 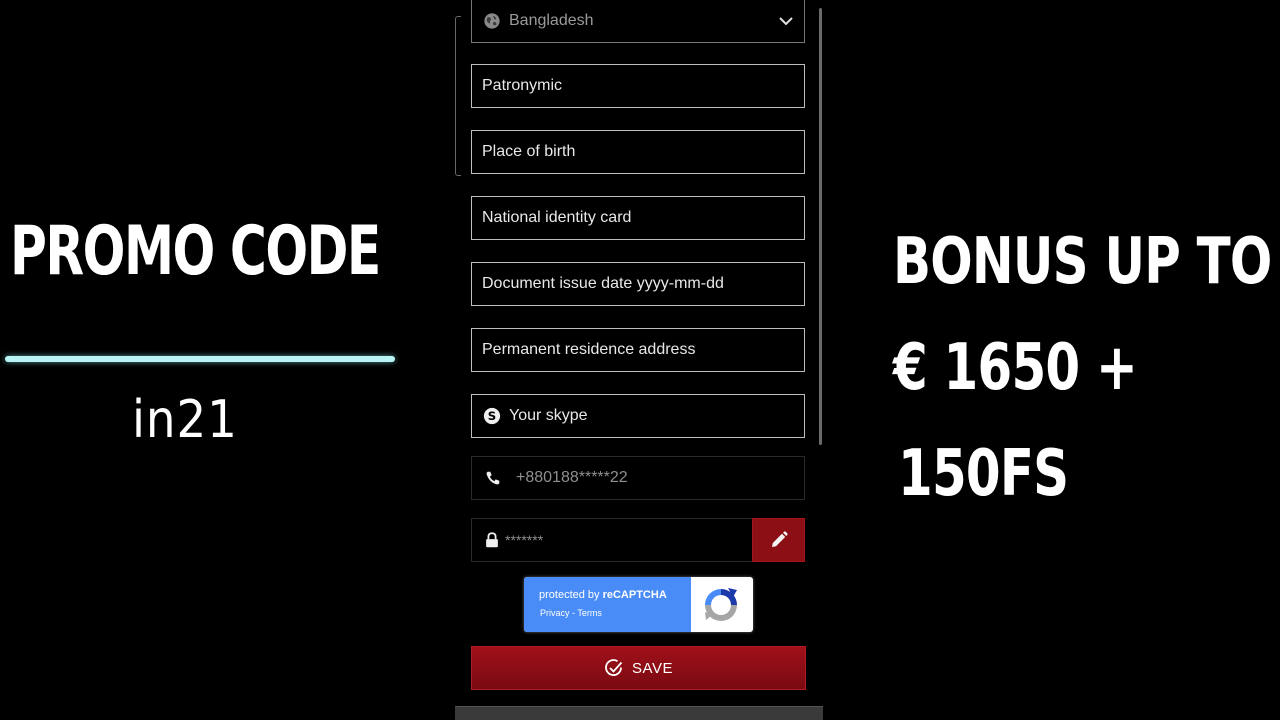 What do you see at coordinates (557, 217) in the screenshot?
I see `national-id-placeholder: National identity card` at bounding box center [557, 217].